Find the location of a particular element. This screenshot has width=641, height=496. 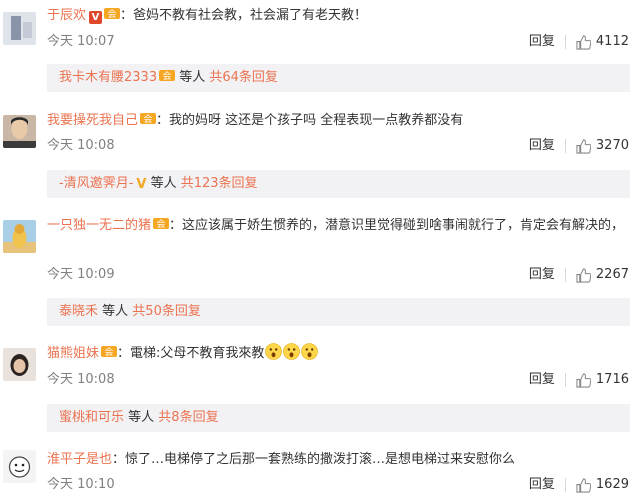

comment-actions: 回复 1629 is located at coordinates (579, 485).